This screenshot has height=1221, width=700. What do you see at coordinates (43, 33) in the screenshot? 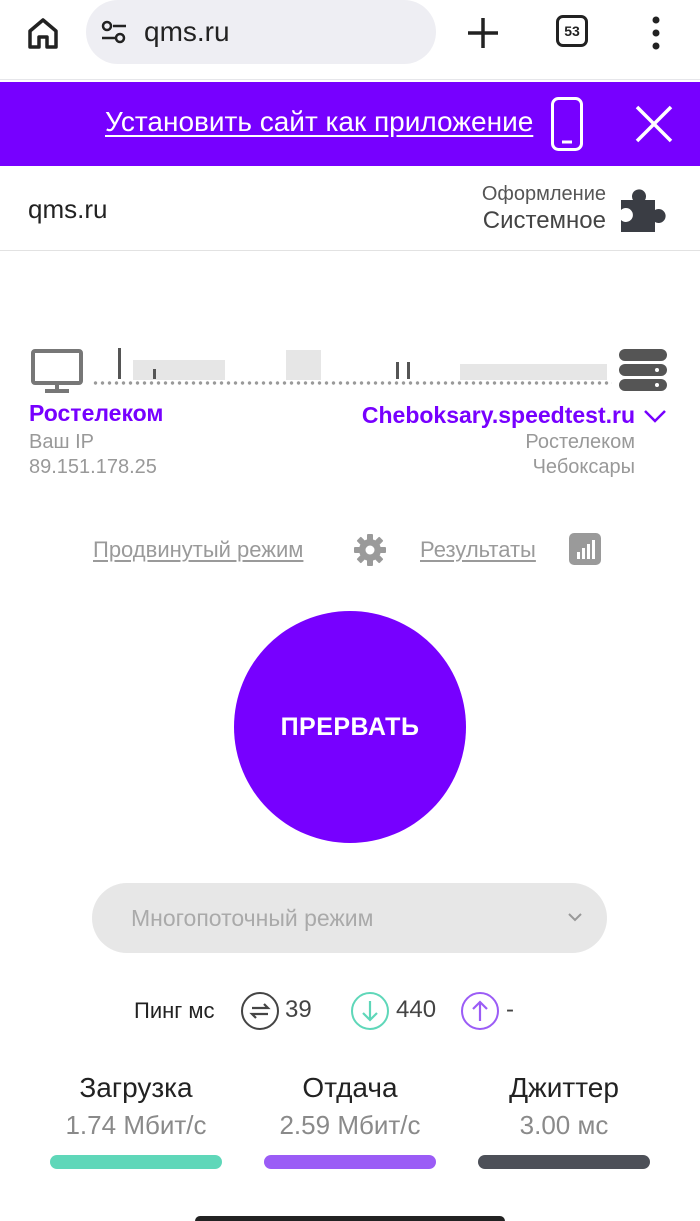
I see `home-icon` at bounding box center [43, 33].